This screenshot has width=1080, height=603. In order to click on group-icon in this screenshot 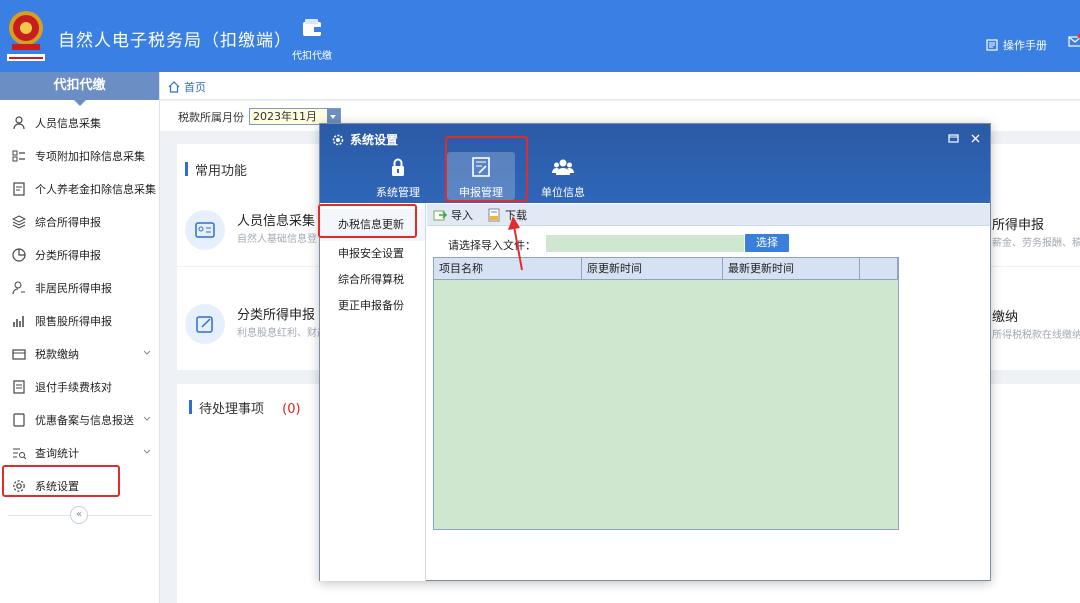, I will do `click(563, 167)`.